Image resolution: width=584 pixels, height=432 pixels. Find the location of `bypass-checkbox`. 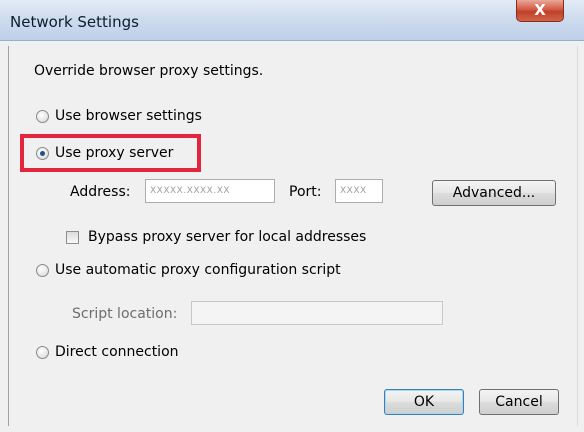

bypass-checkbox is located at coordinates (72, 237).